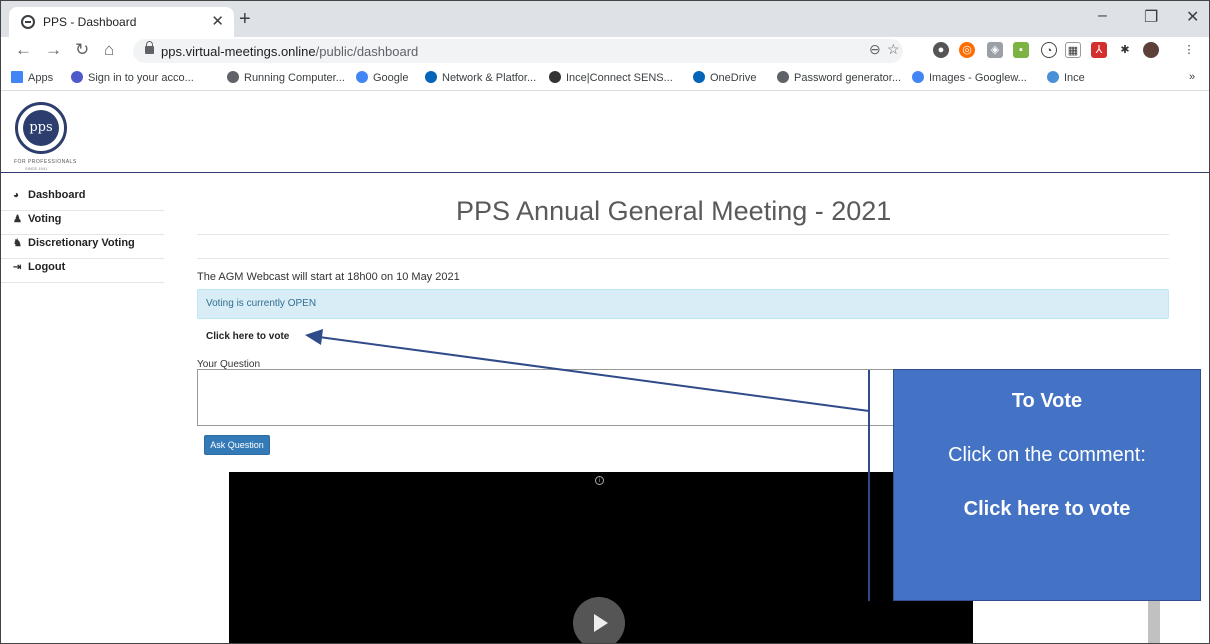 This screenshot has width=1210, height=644. What do you see at coordinates (594, 374) in the screenshot?
I see `arrow-shaft` at bounding box center [594, 374].